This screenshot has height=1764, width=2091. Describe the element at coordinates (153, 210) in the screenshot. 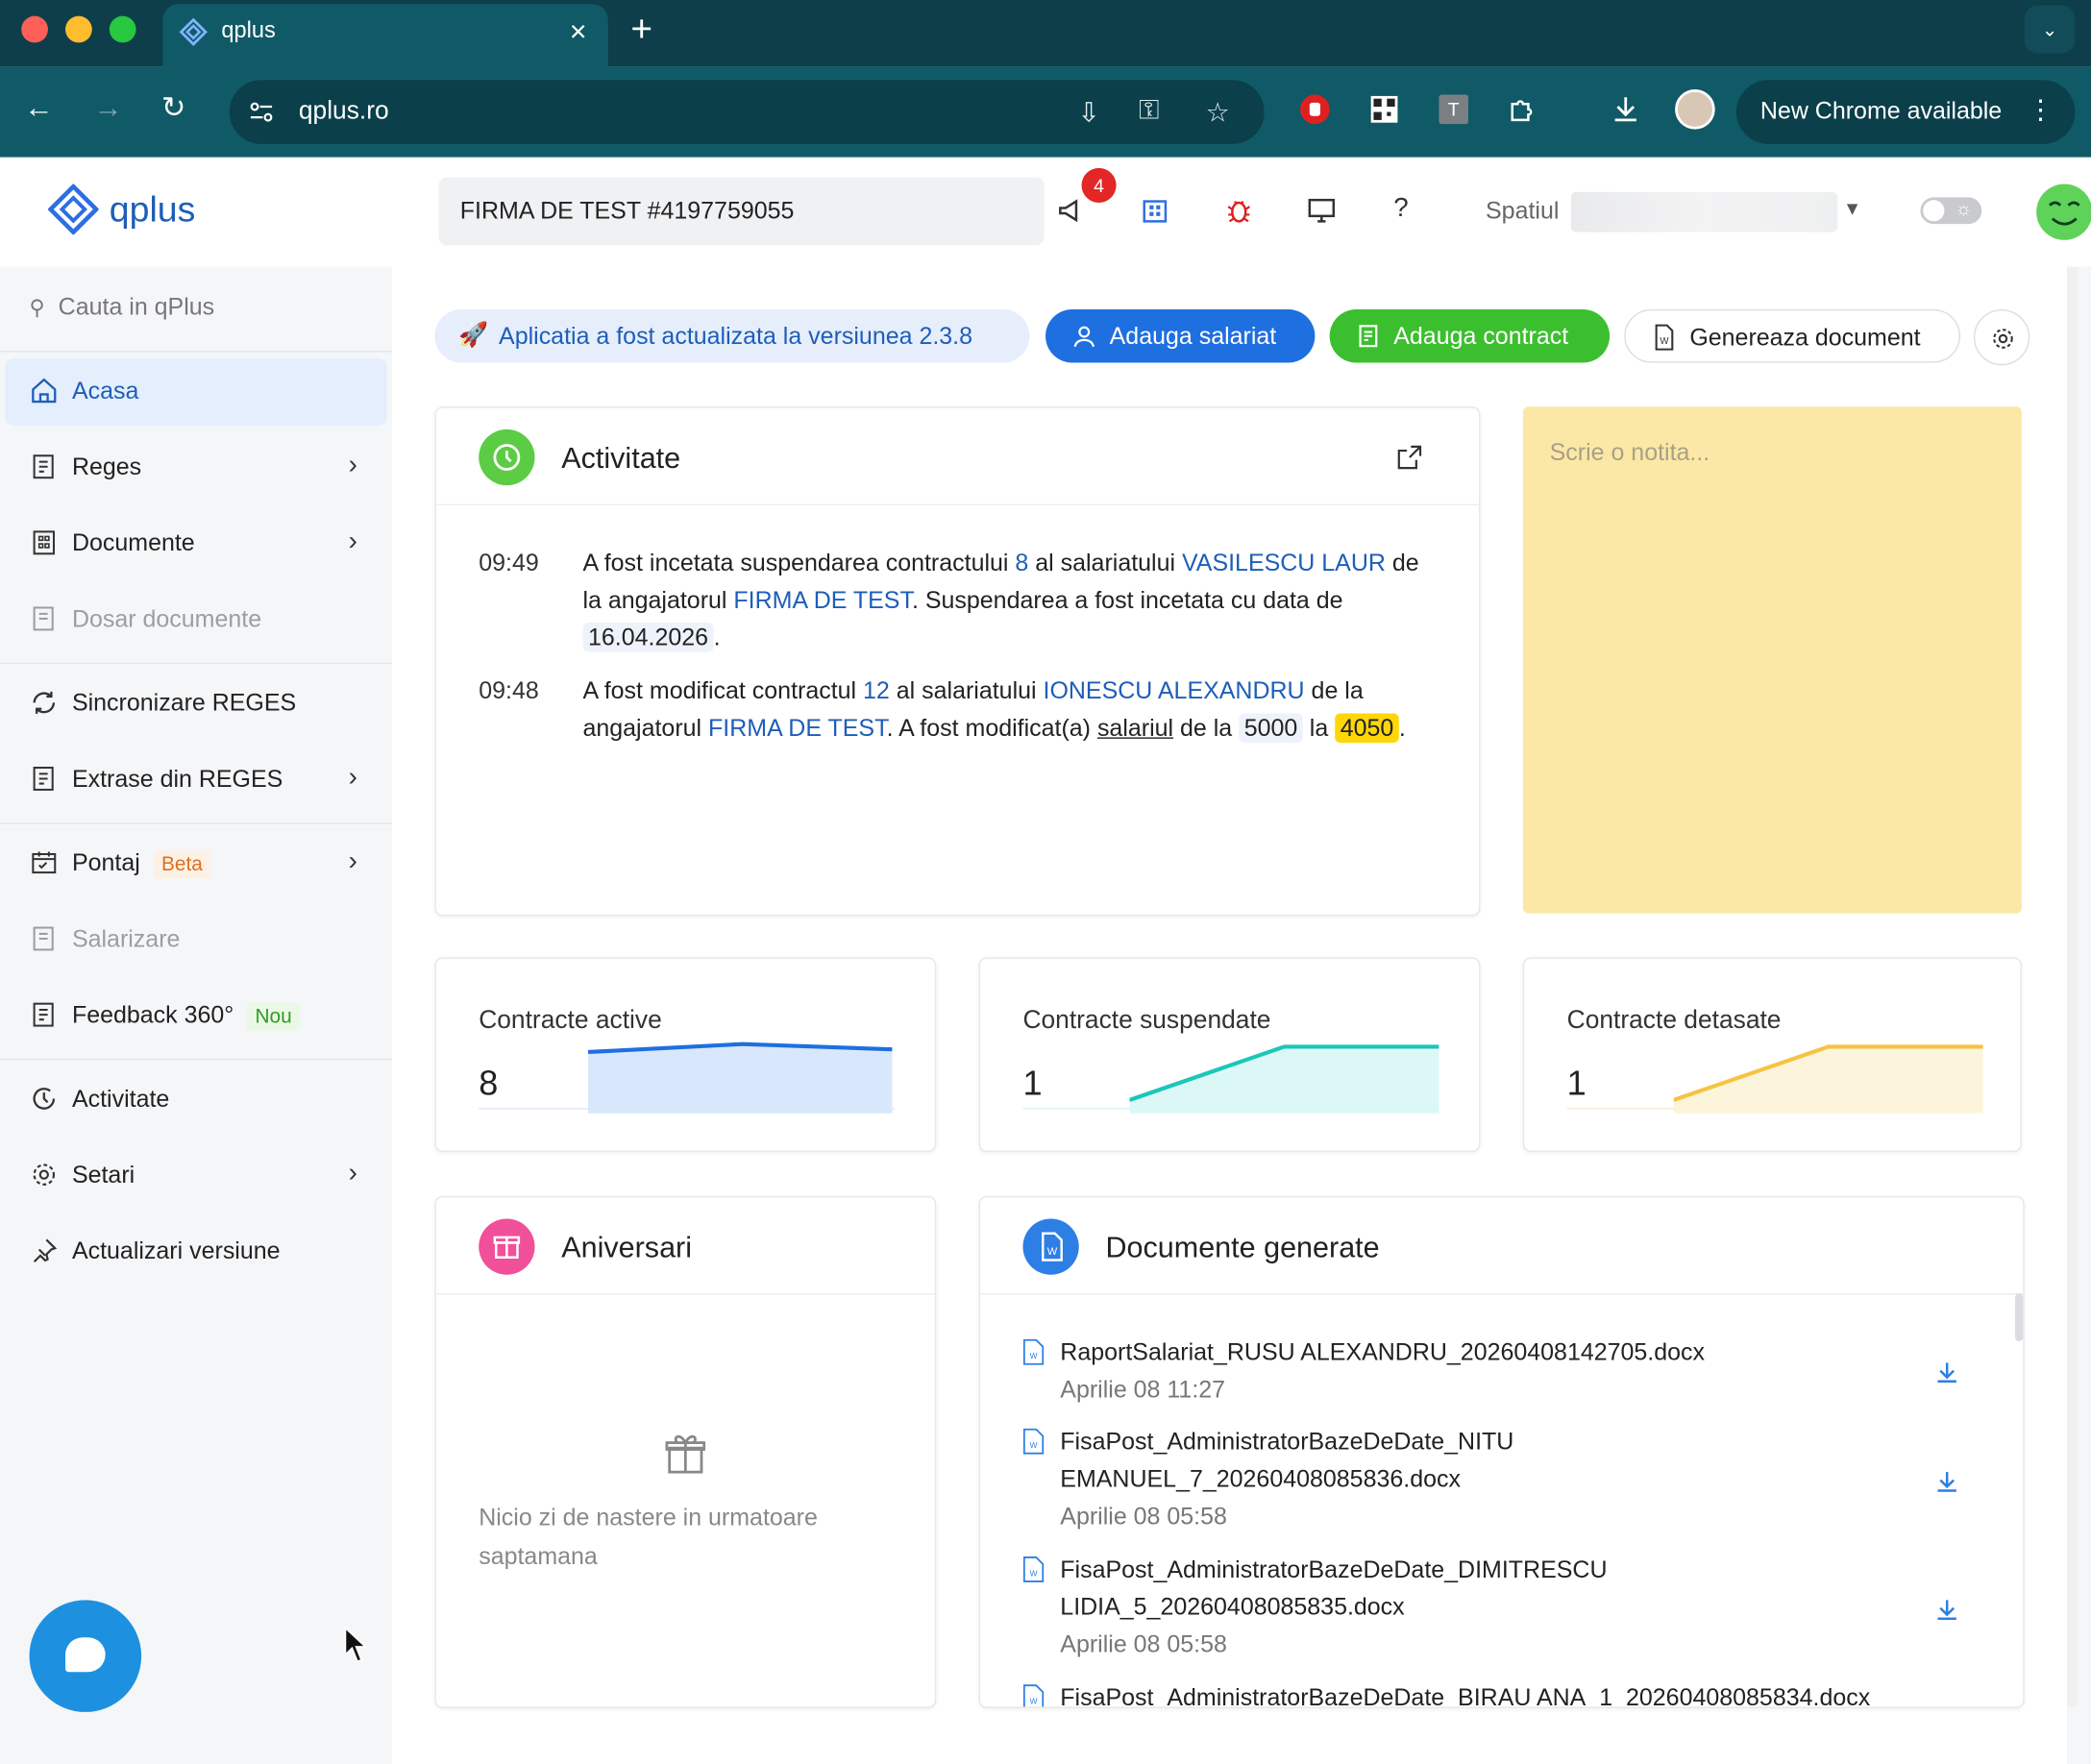

I see `logo-text: qplus` at that location.